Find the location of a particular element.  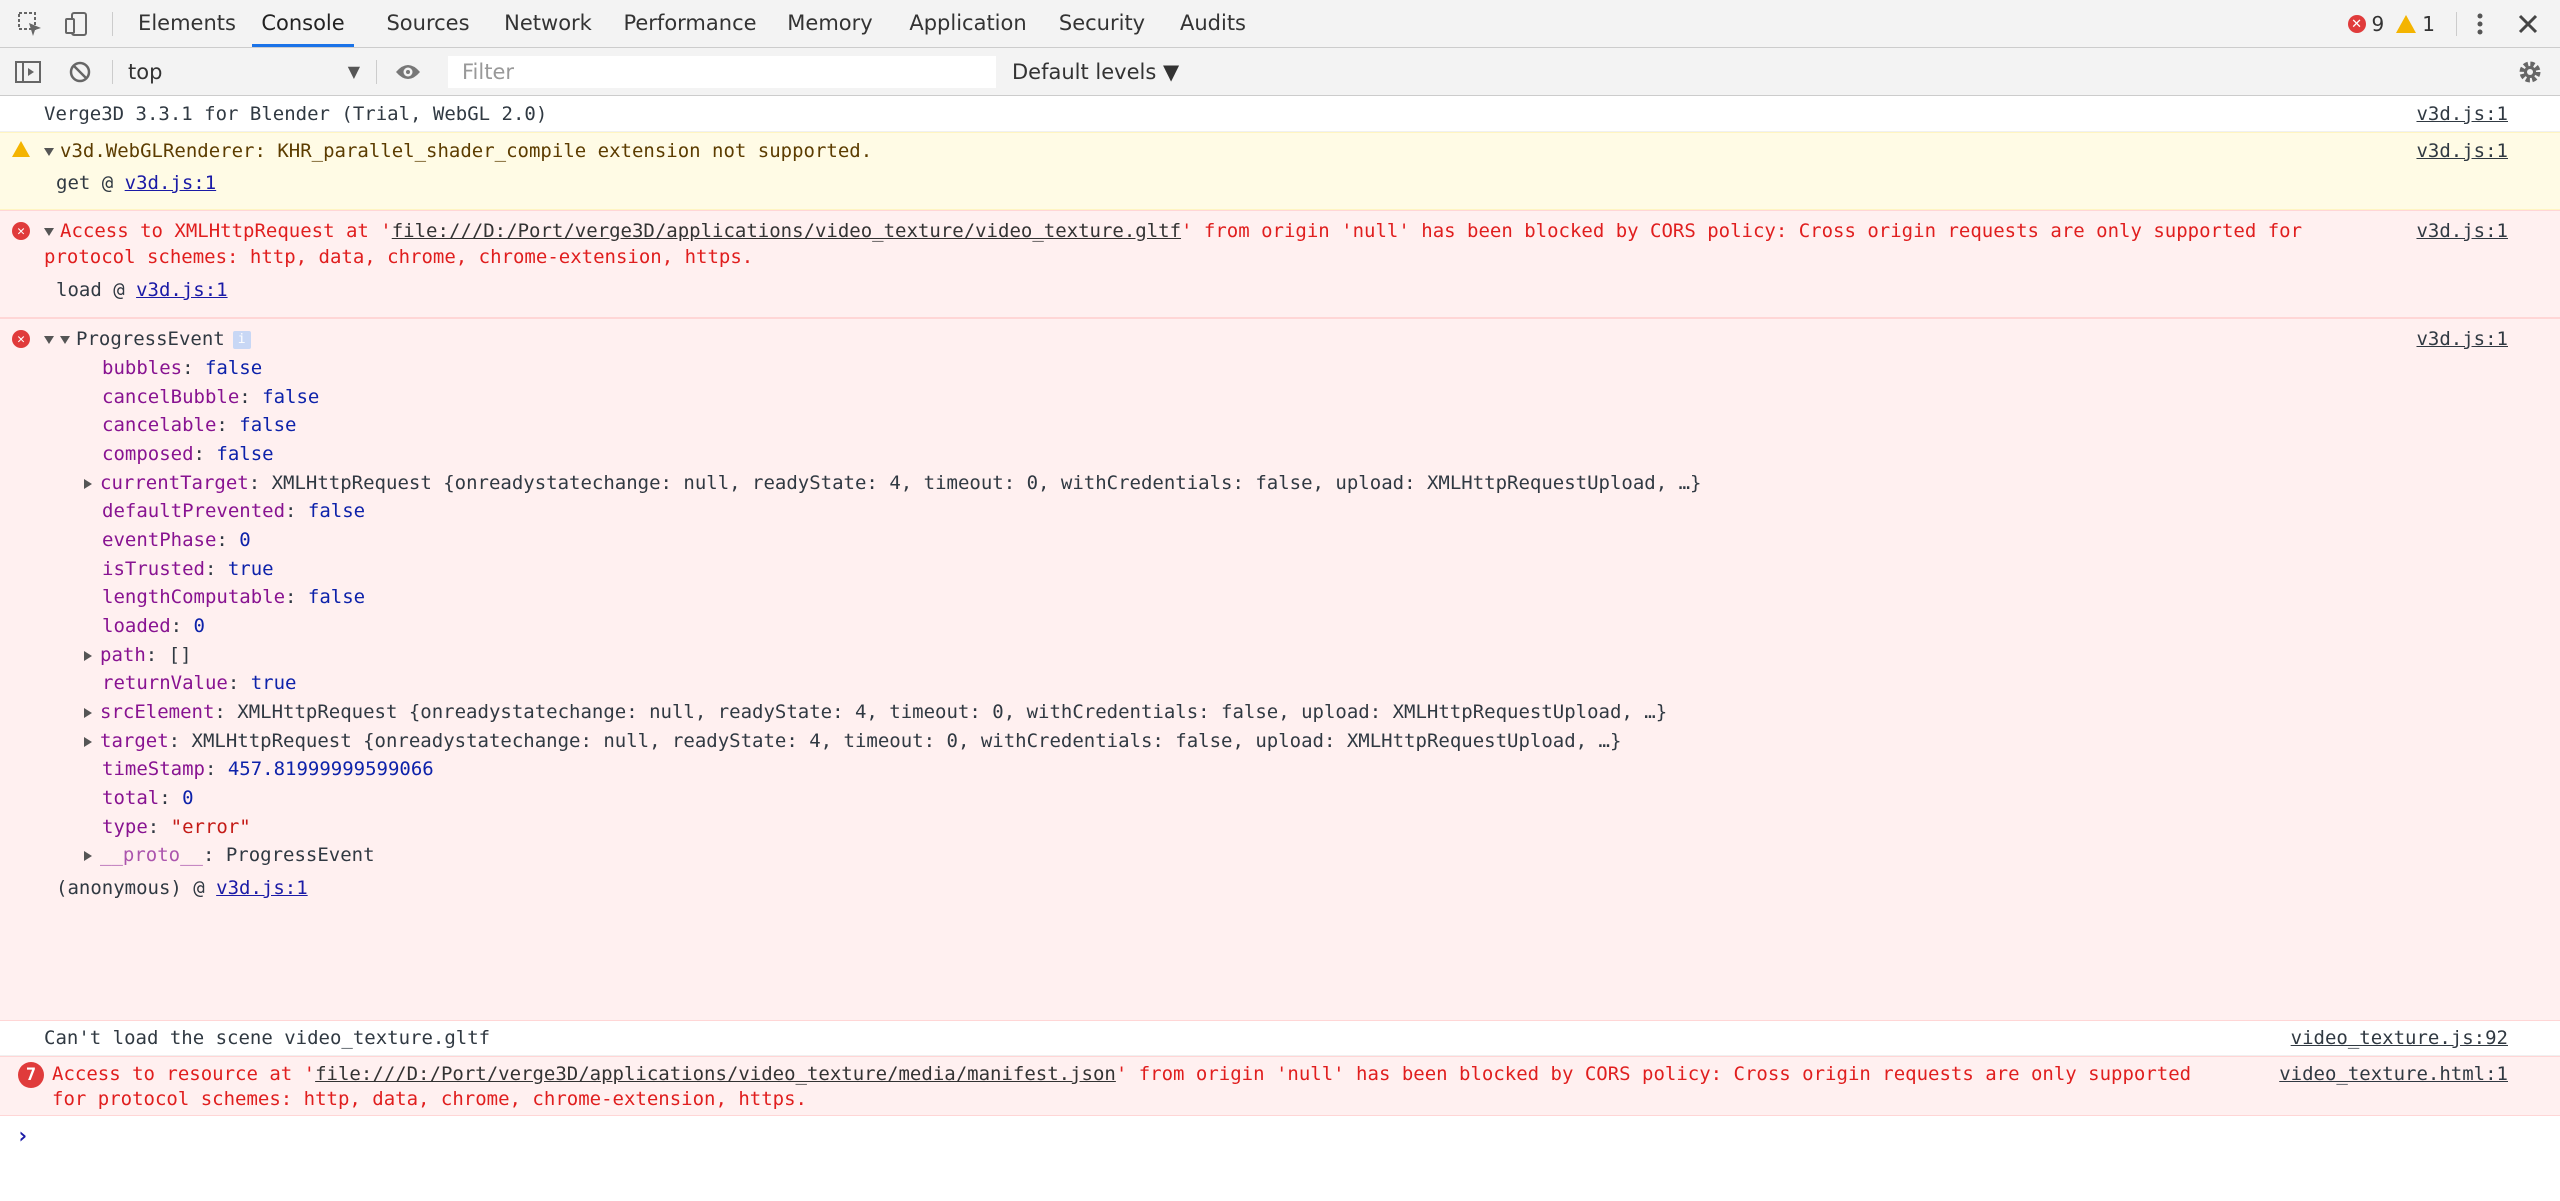

property-eventphase: eventPhase: 0 is located at coordinates (176, 540).